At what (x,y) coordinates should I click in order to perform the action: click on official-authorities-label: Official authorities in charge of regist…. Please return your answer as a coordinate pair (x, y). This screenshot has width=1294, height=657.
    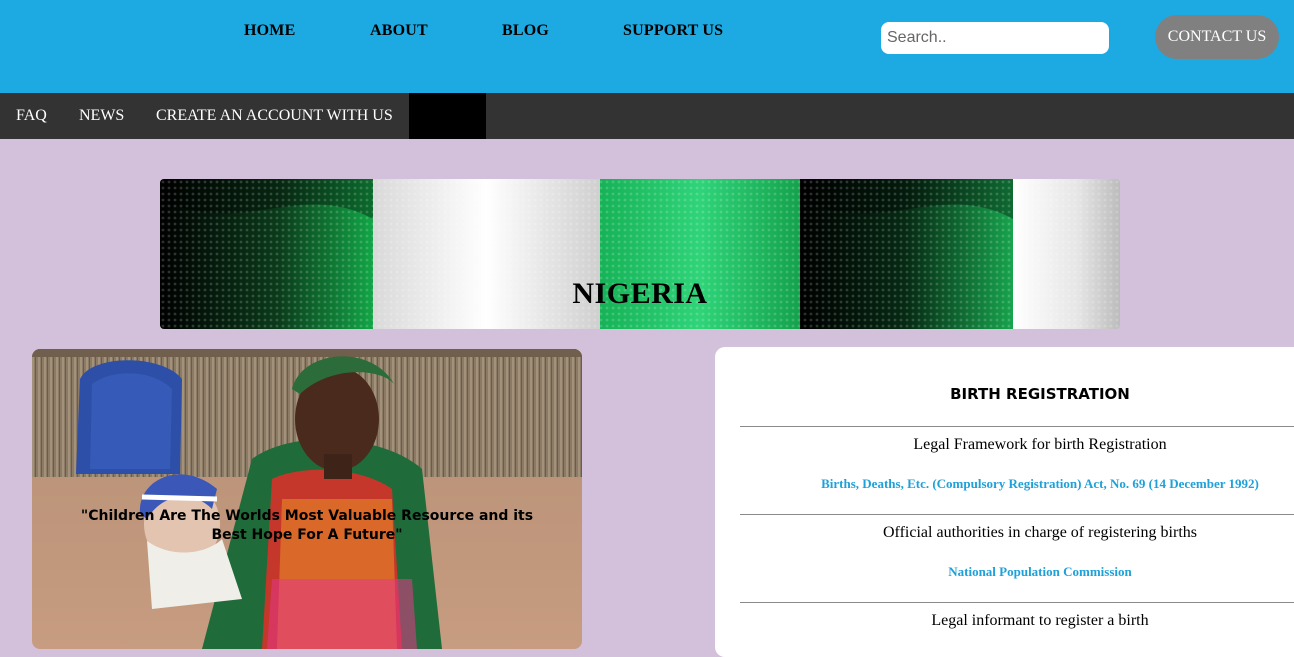
    Looking at the image, I should click on (1040, 532).